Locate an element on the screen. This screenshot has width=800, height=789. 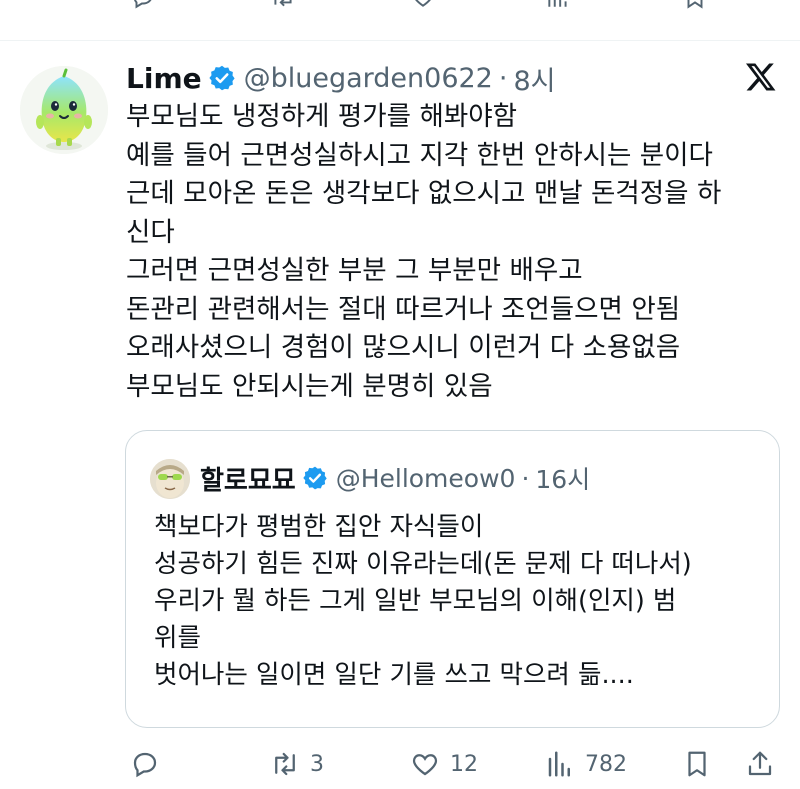
quoted-avatar is located at coordinates (170, 479).